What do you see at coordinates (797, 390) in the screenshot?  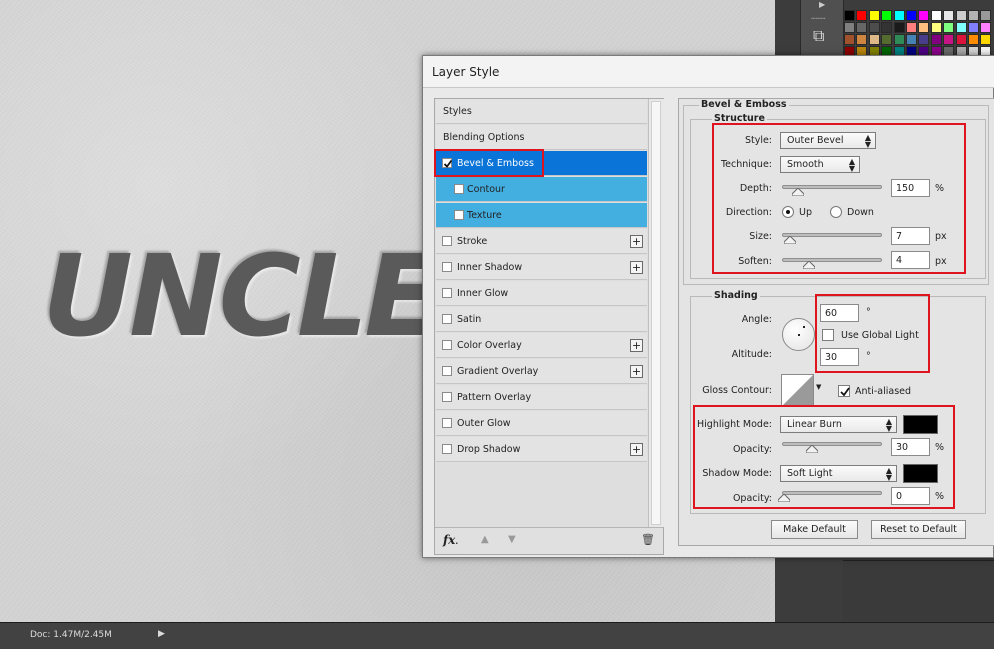 I see `gloss-contour-preview` at bounding box center [797, 390].